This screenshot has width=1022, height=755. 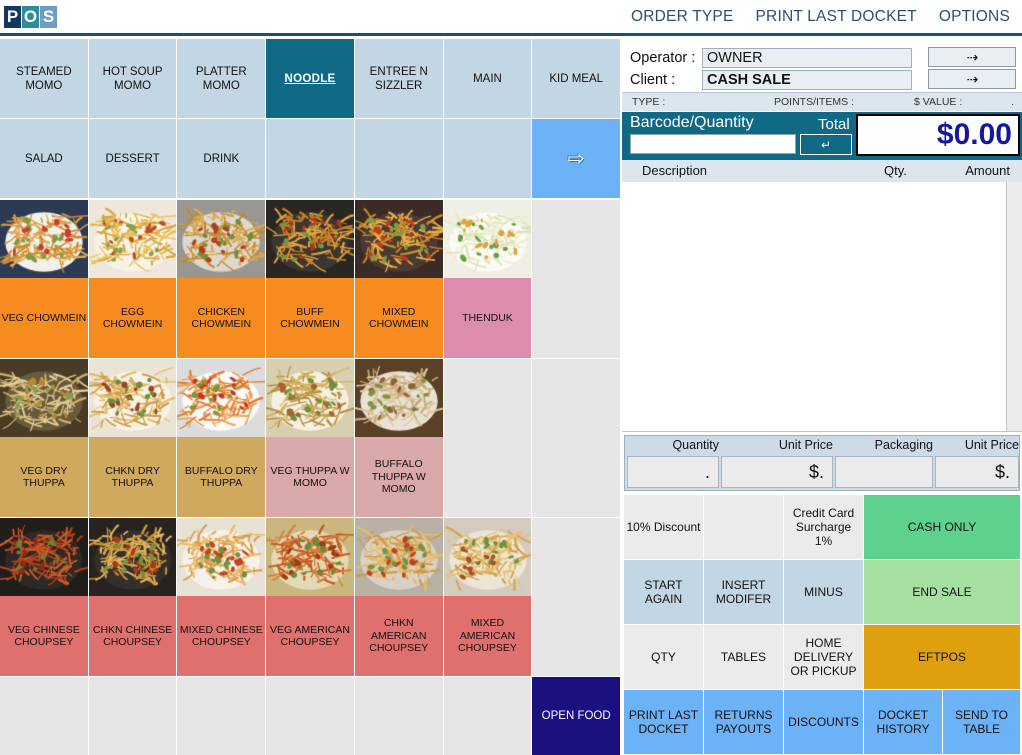 I want to click on open-food-label: OPEN FOOD, so click(x=576, y=716).